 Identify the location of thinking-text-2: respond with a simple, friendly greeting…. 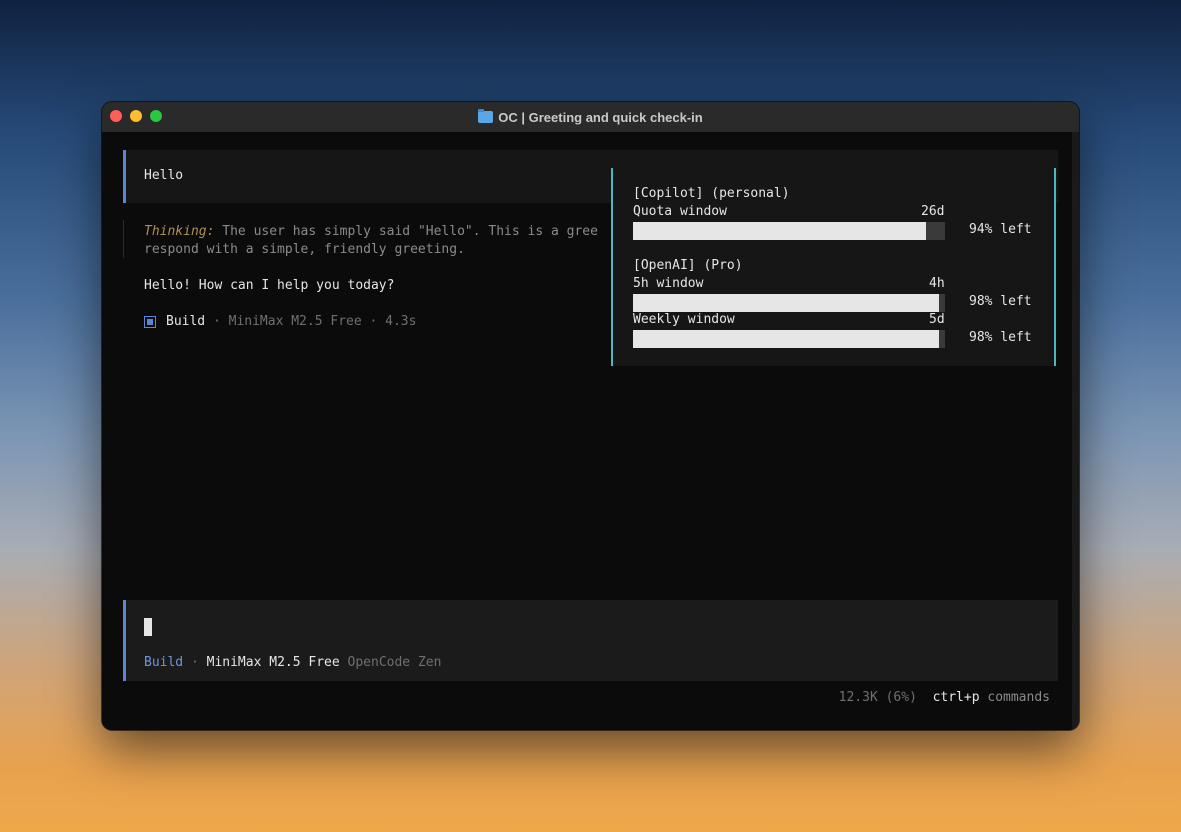
(304, 249).